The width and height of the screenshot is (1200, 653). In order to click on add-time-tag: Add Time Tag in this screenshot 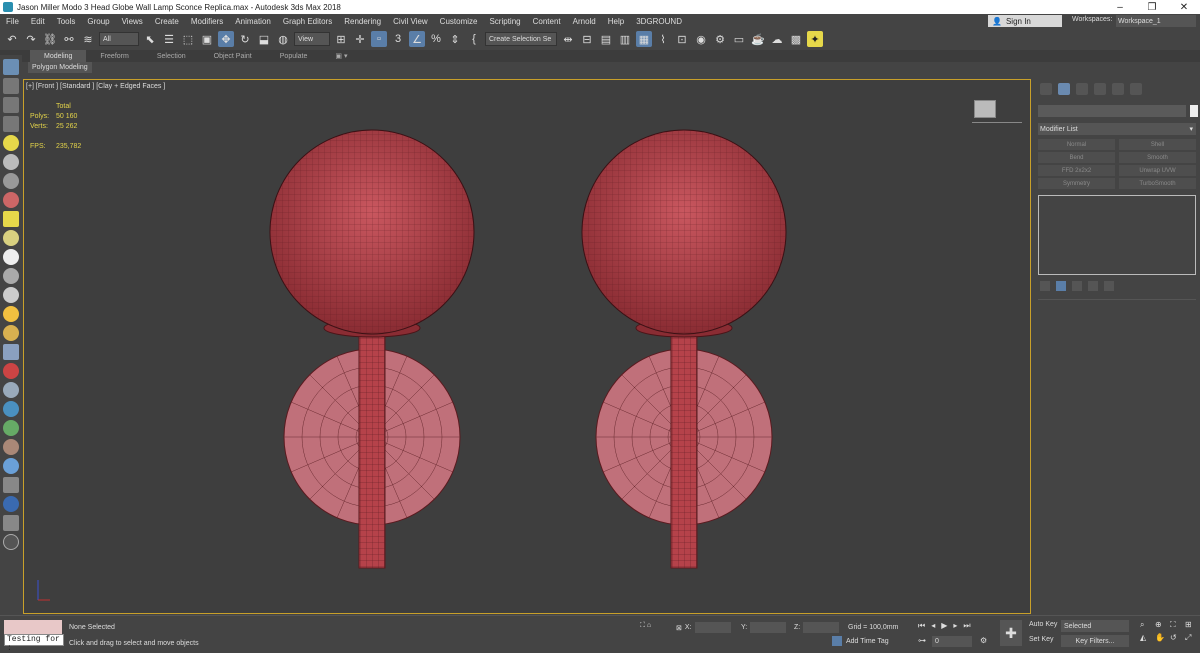, I will do `click(860, 641)`.